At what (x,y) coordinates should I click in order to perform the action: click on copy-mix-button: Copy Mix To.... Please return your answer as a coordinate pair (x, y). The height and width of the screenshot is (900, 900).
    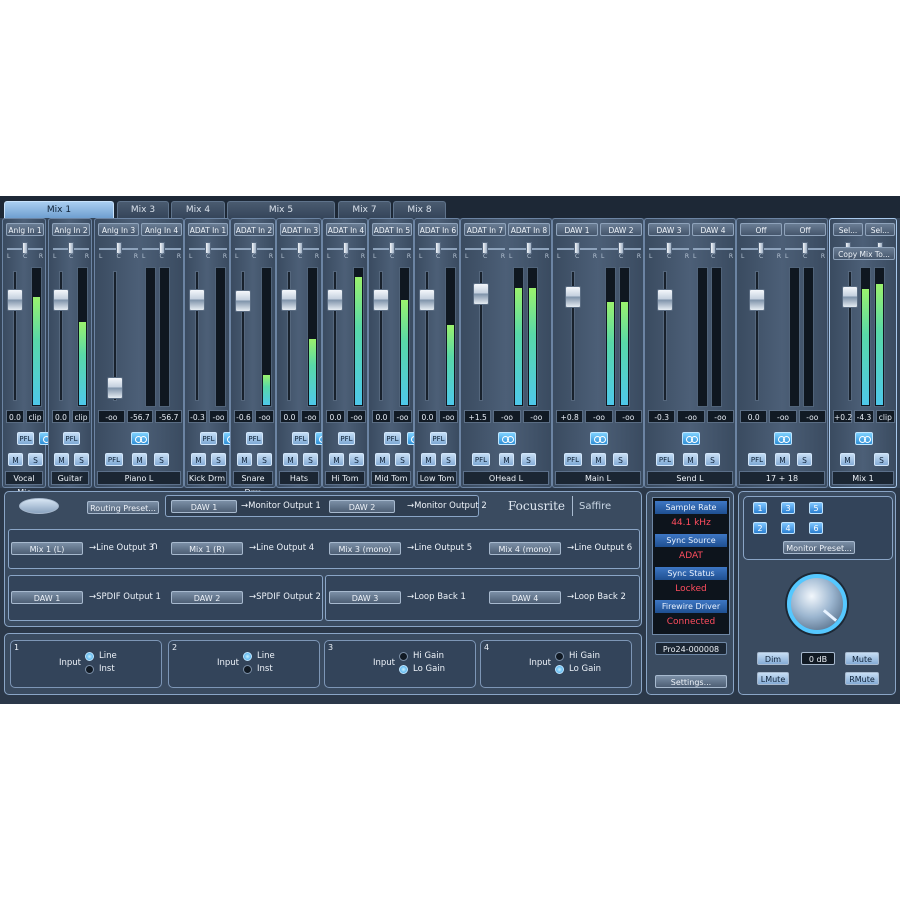
    Looking at the image, I should click on (864, 253).